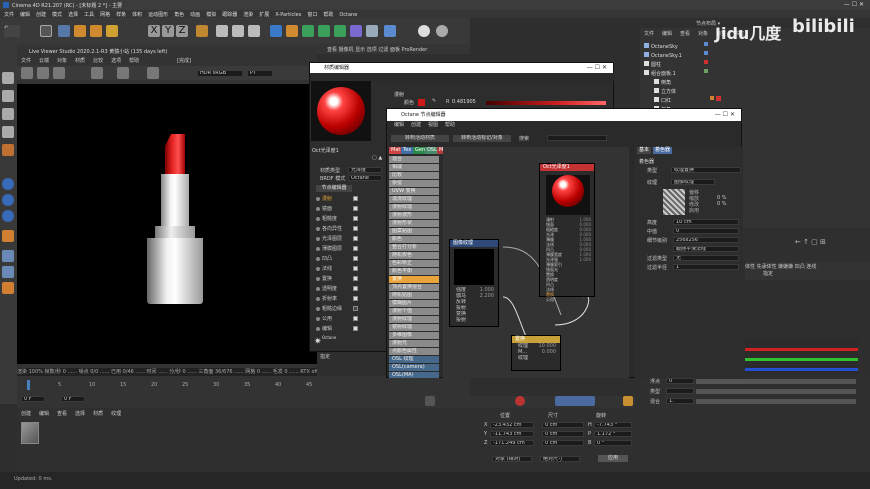 The image size is (870, 489). I want to click on select-tool-icon, so click(46, 31).